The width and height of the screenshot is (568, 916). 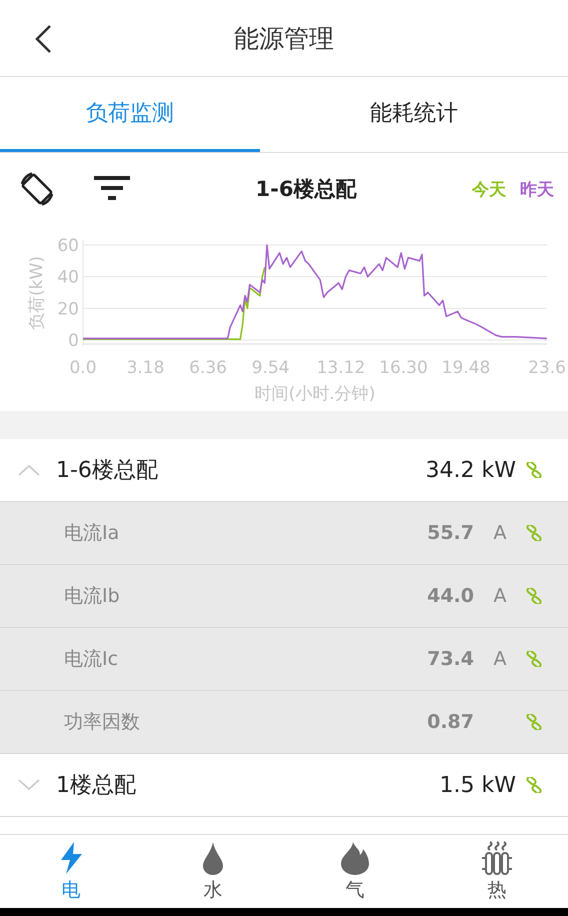 What do you see at coordinates (450, 722) in the screenshot?
I see `measurement-value: 0.87` at bounding box center [450, 722].